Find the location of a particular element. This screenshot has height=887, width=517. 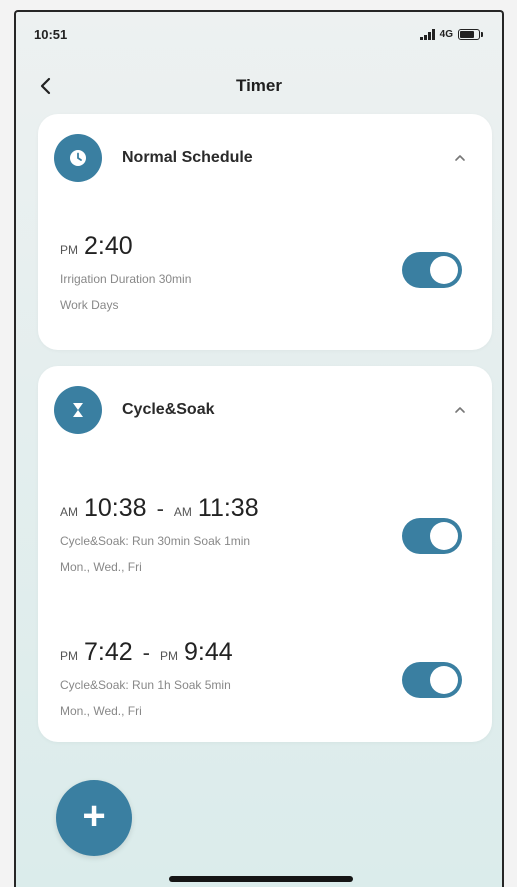

chevron-left-icon is located at coordinates (45, 86).